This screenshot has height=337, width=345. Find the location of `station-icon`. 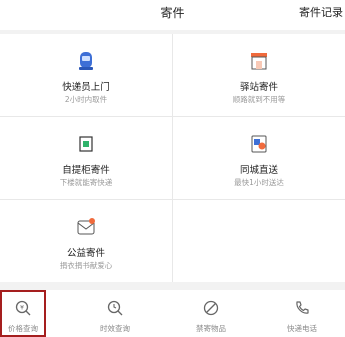

station-icon is located at coordinates (259, 61).